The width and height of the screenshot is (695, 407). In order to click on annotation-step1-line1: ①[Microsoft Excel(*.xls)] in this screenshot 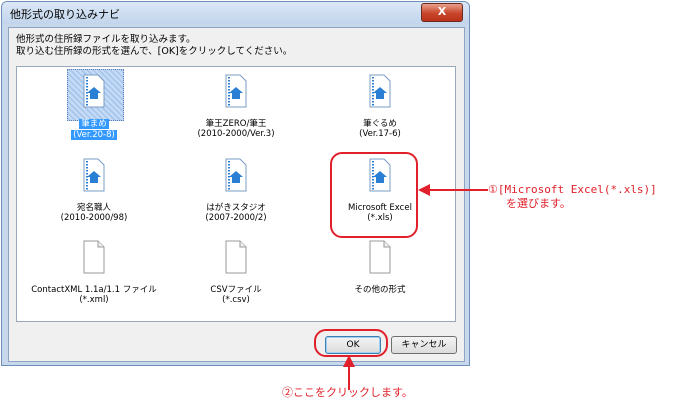, I will do `click(572, 189)`.